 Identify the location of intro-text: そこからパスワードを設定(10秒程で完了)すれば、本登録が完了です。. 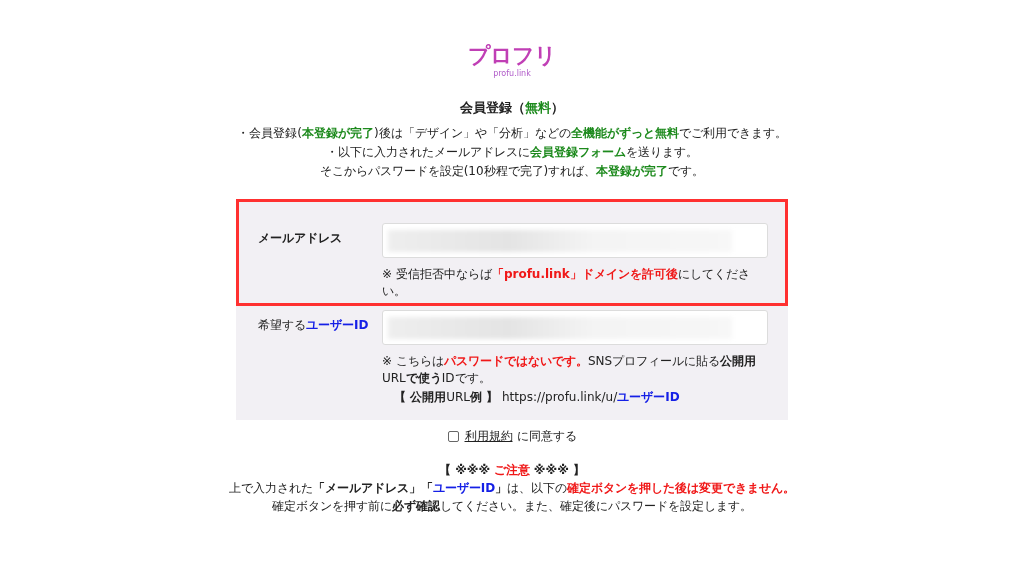
(512, 171).